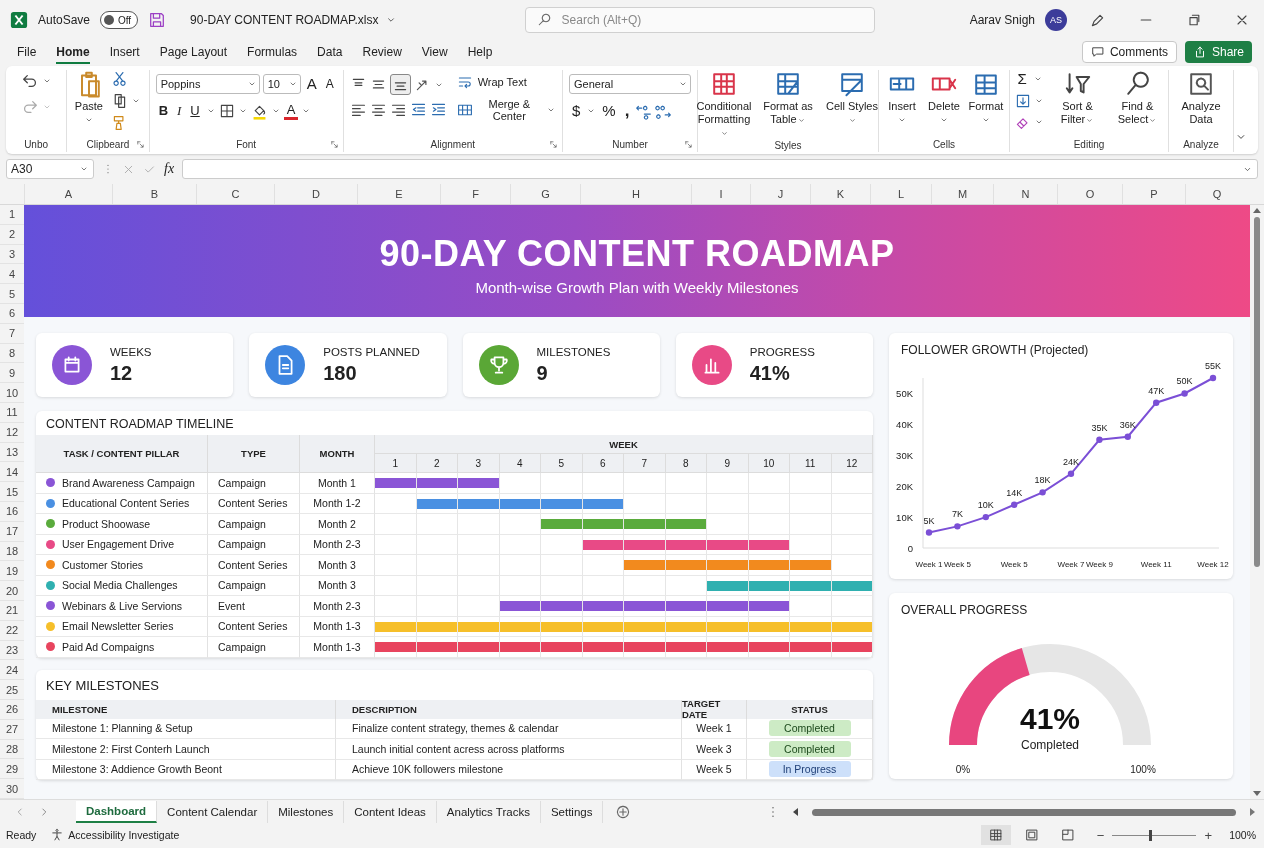  What do you see at coordinates (73, 52) in the screenshot?
I see `menu-tab: Home` at bounding box center [73, 52].